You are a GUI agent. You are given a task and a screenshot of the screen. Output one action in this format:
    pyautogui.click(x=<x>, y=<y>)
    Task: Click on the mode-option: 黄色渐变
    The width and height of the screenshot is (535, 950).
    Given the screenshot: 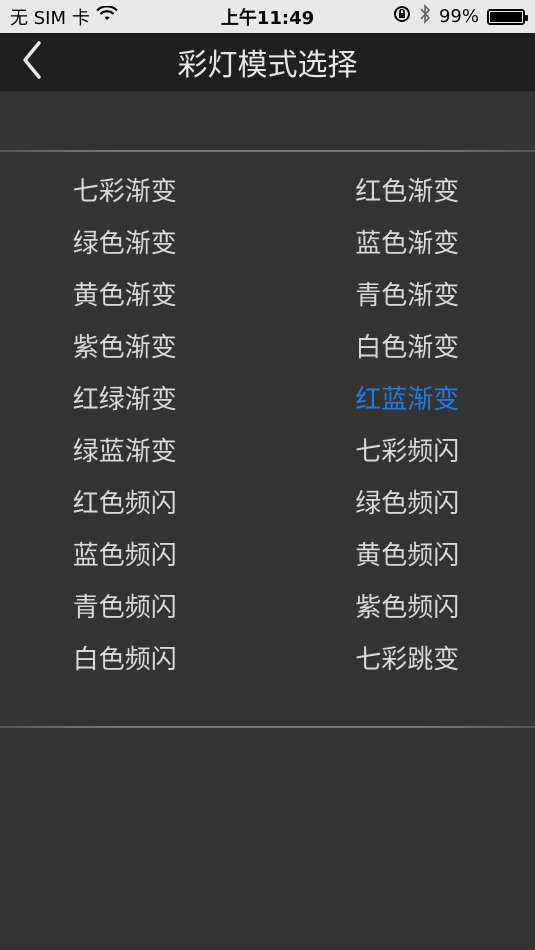 What is the action you would take?
    pyautogui.click(x=134, y=293)
    